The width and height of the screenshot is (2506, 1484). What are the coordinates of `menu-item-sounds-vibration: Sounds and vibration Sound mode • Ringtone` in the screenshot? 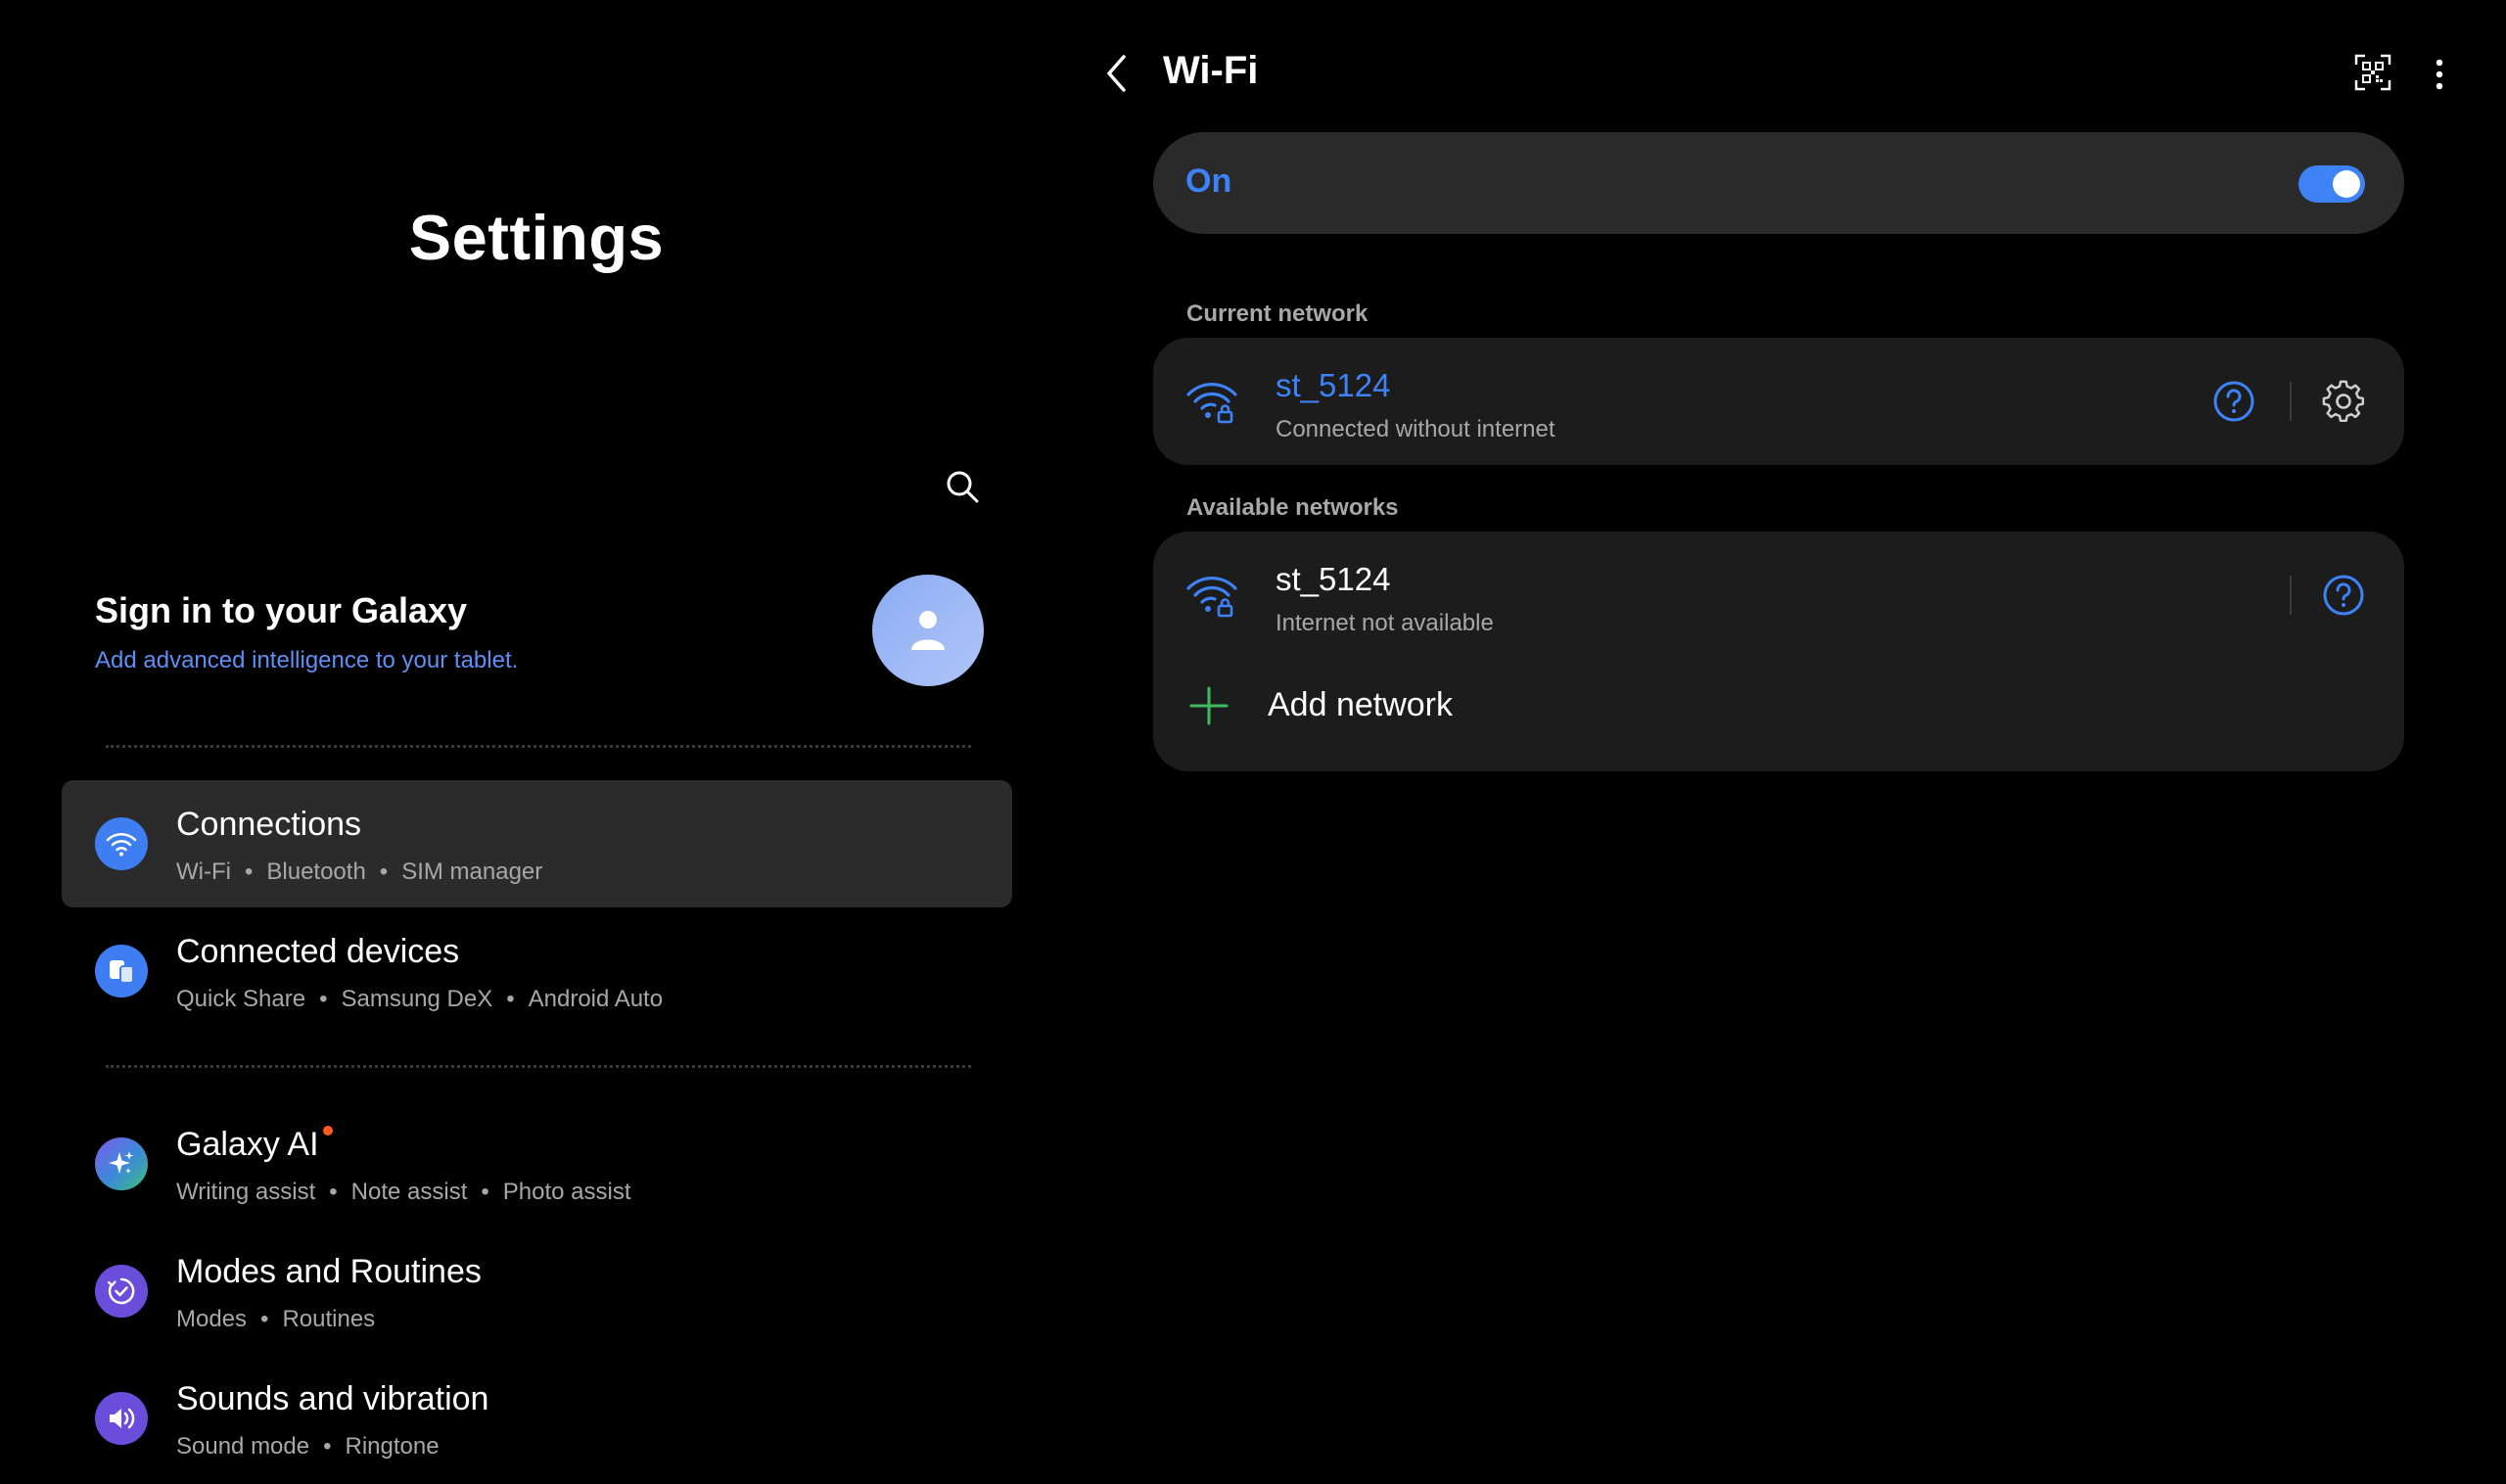 It's located at (537, 1418).